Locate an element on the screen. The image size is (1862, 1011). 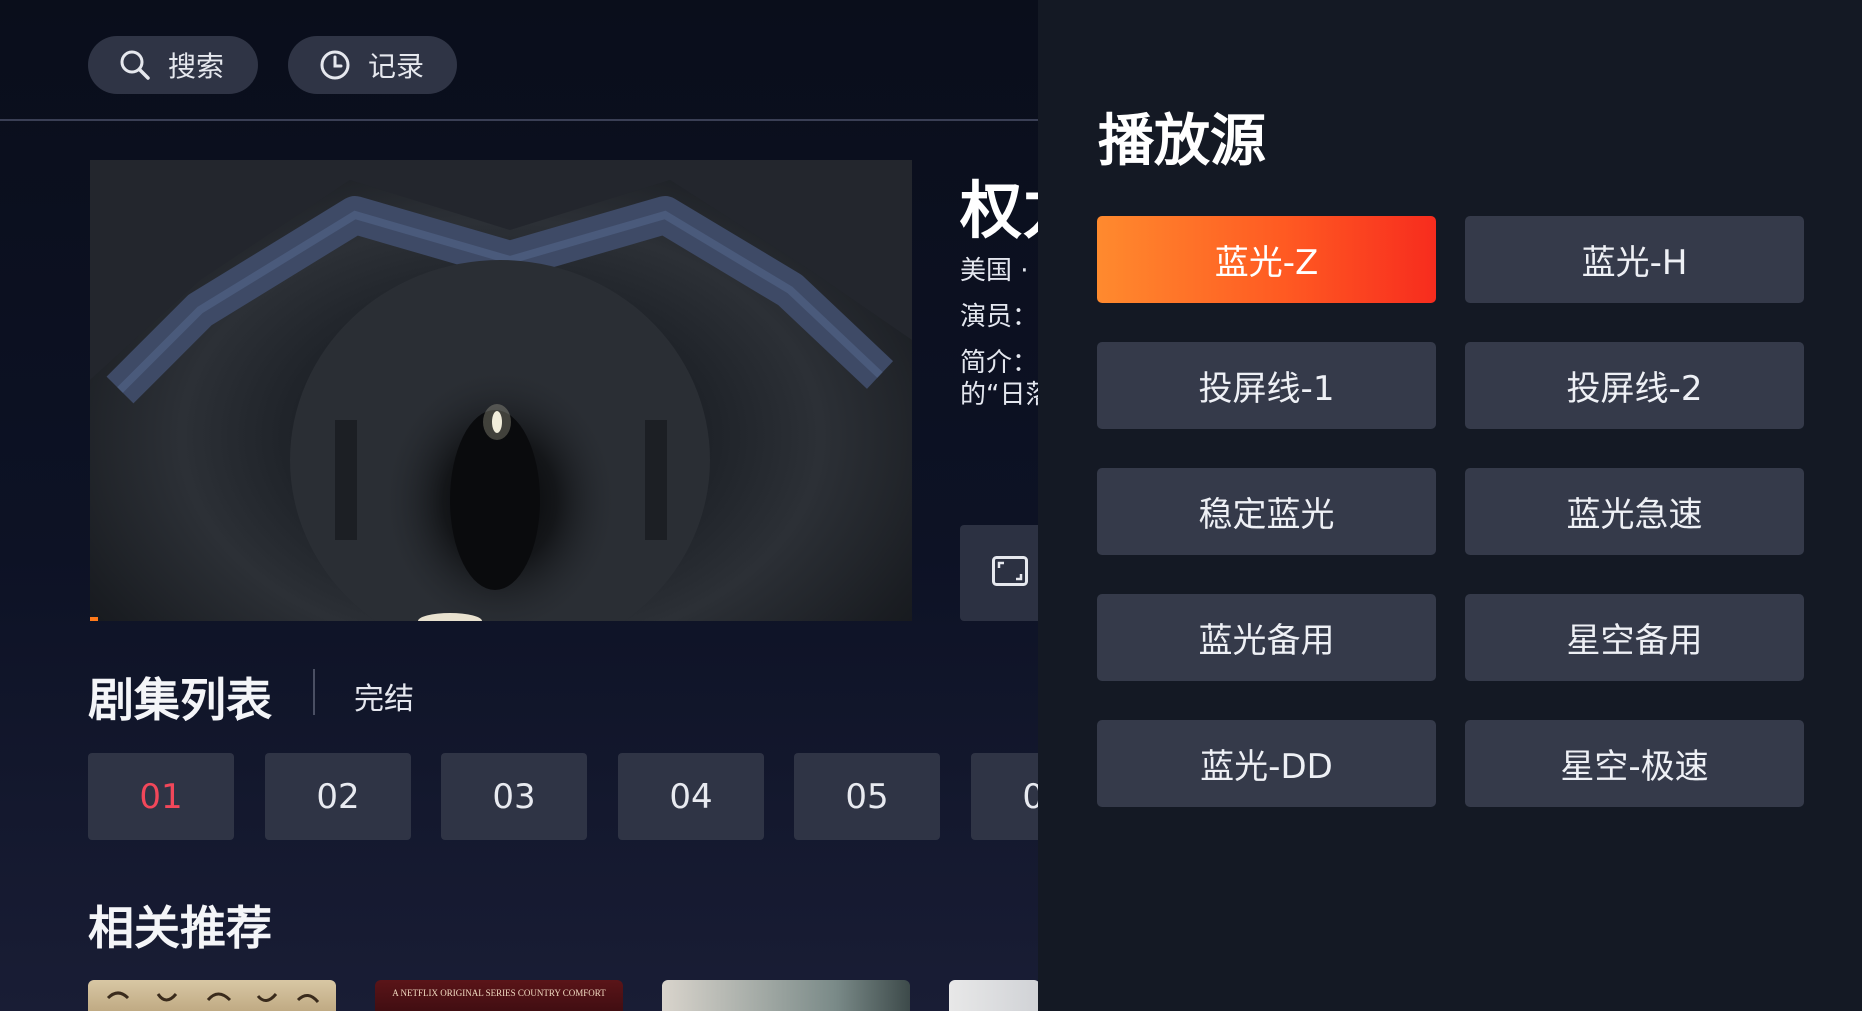
history-button: 记录 is located at coordinates (372, 65).